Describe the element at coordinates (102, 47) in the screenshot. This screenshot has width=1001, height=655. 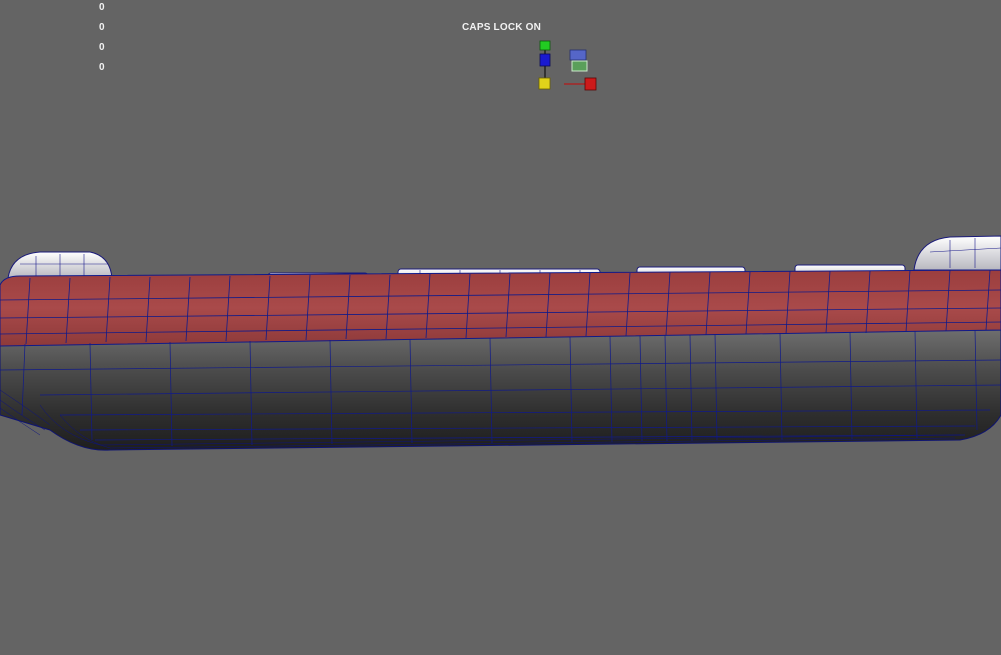
I see `edge-count-selected: 0` at that location.